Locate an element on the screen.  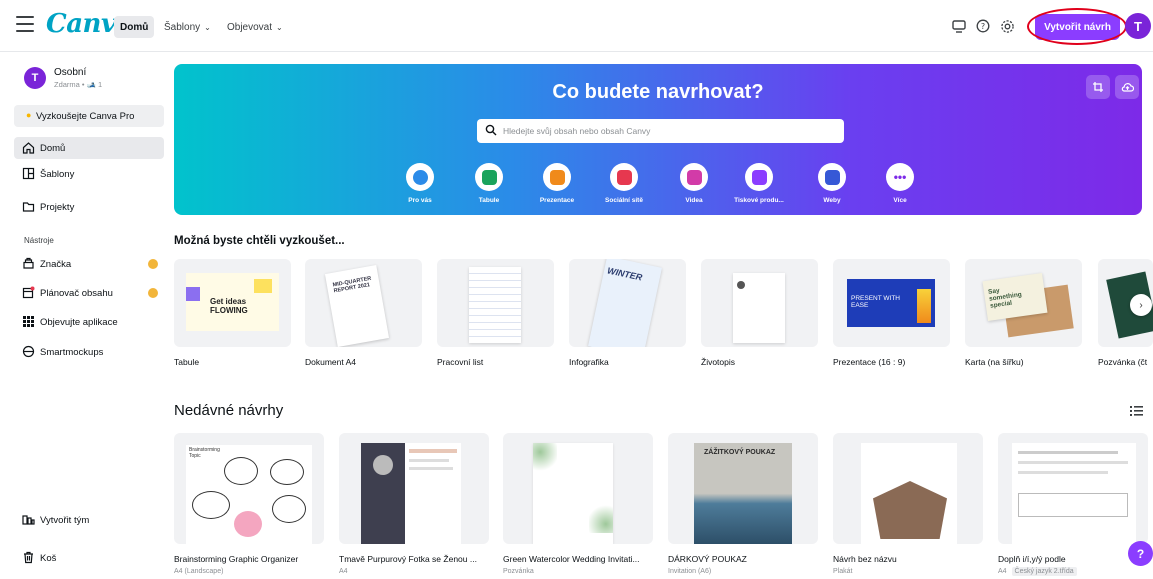
nav-templates: Šablony ⌄ is located at coordinates (187, 27).